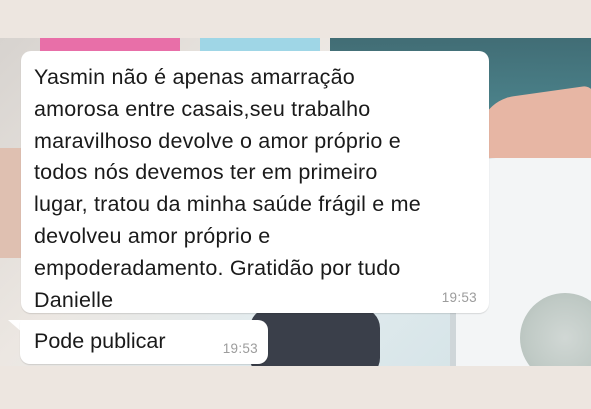  Describe the element at coordinates (315, 337) in the screenshot. I see `background-dark-shape` at that location.